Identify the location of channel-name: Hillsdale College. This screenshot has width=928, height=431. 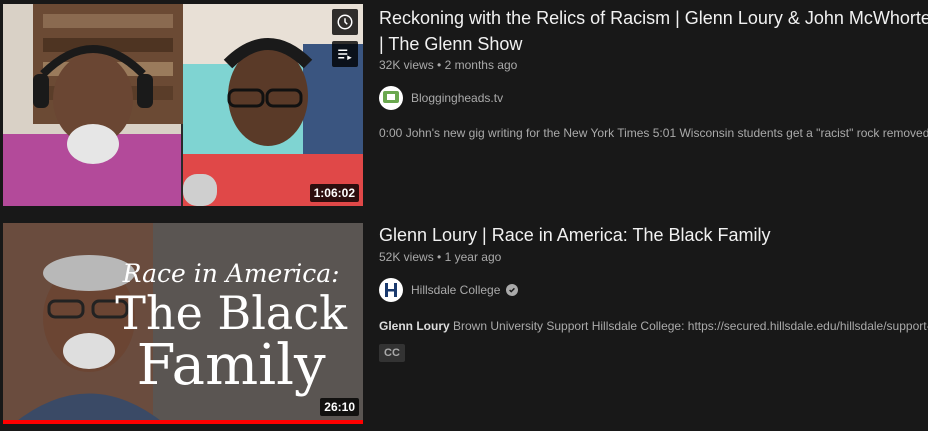
(455, 290).